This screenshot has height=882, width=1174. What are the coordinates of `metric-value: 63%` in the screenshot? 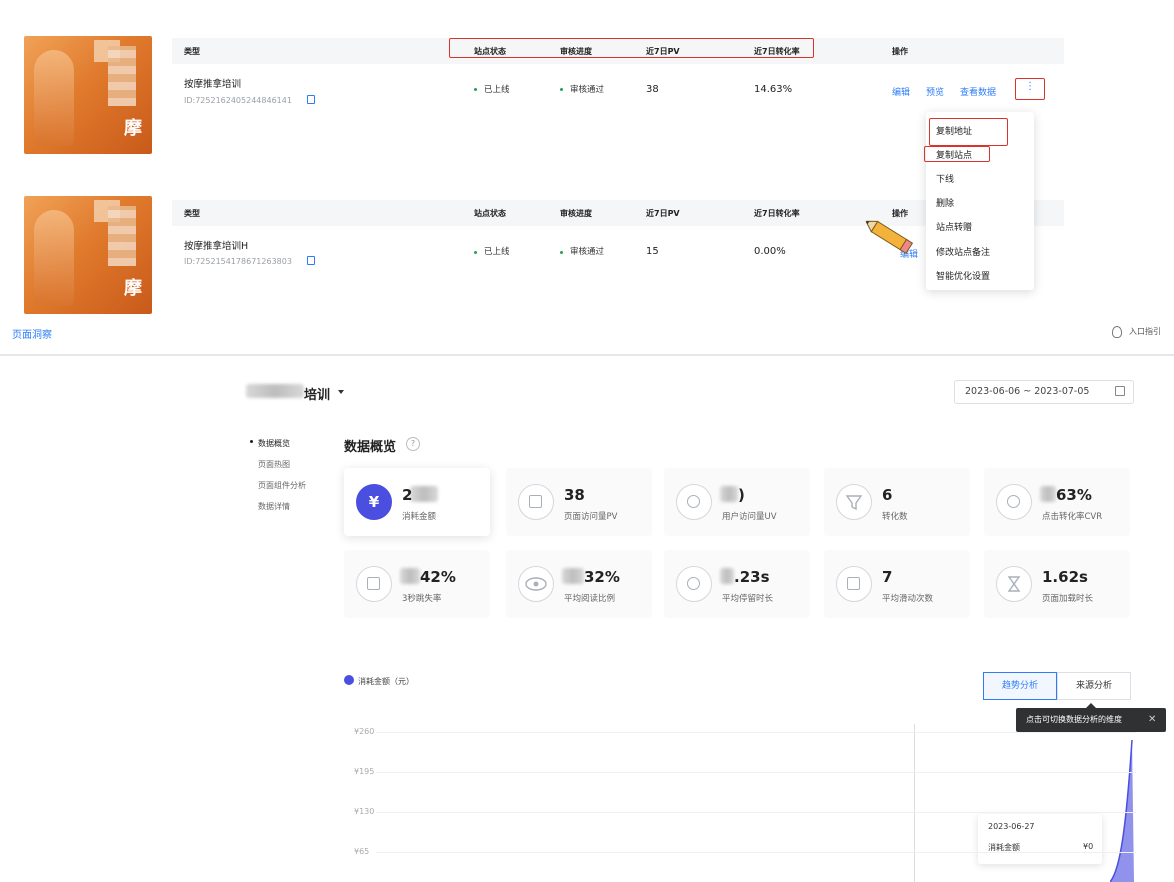 It's located at (1074, 495).